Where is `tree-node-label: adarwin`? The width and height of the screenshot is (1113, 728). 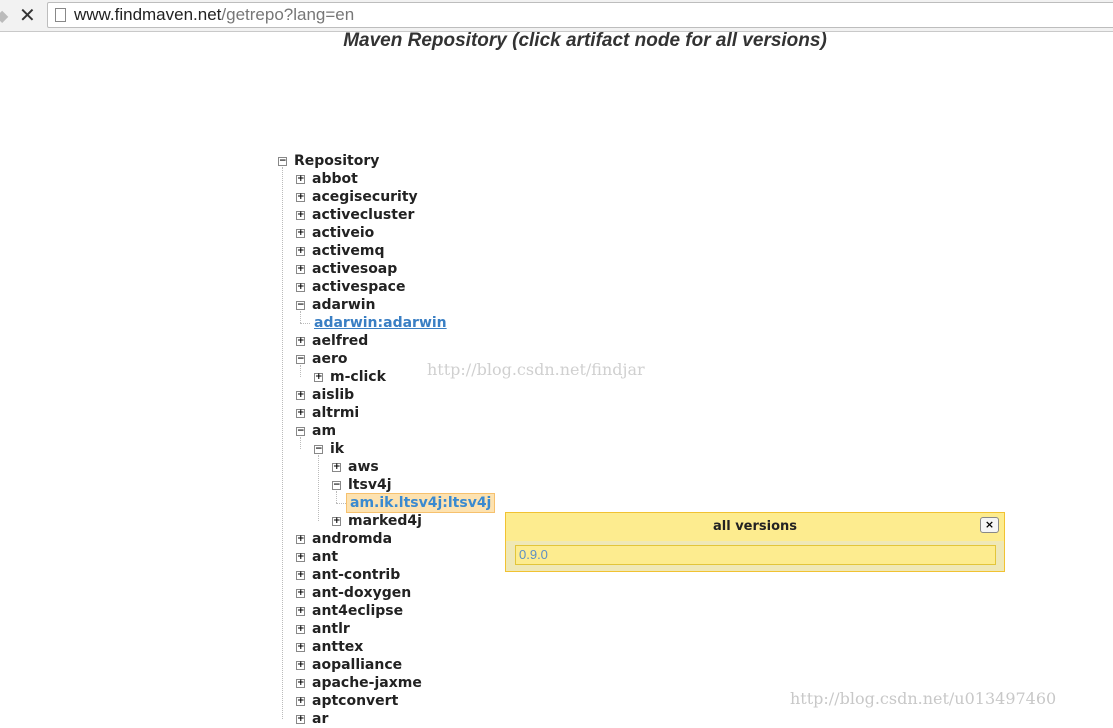 tree-node-label: adarwin is located at coordinates (344, 305).